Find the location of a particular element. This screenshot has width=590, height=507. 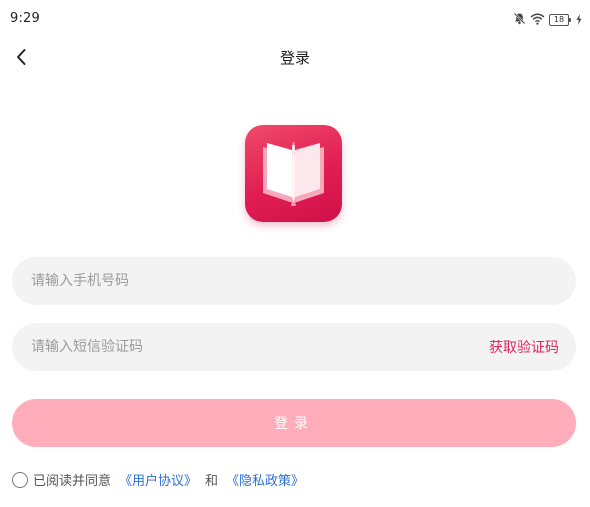

privacy-policy-link: 《隐私政策》 is located at coordinates (265, 479).